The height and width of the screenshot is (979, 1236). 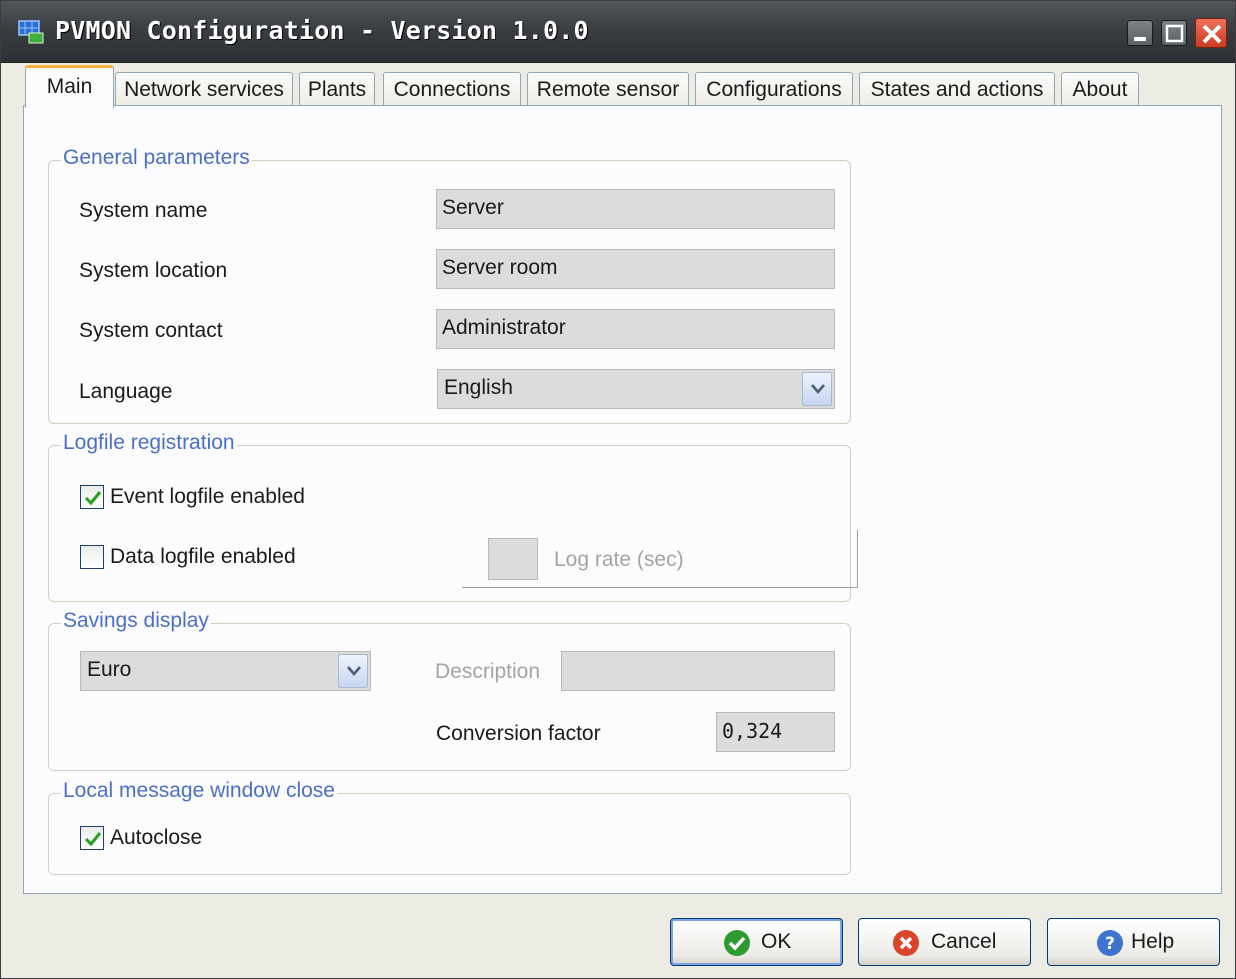 What do you see at coordinates (204, 89) in the screenshot?
I see `tab-network-services: Network services` at bounding box center [204, 89].